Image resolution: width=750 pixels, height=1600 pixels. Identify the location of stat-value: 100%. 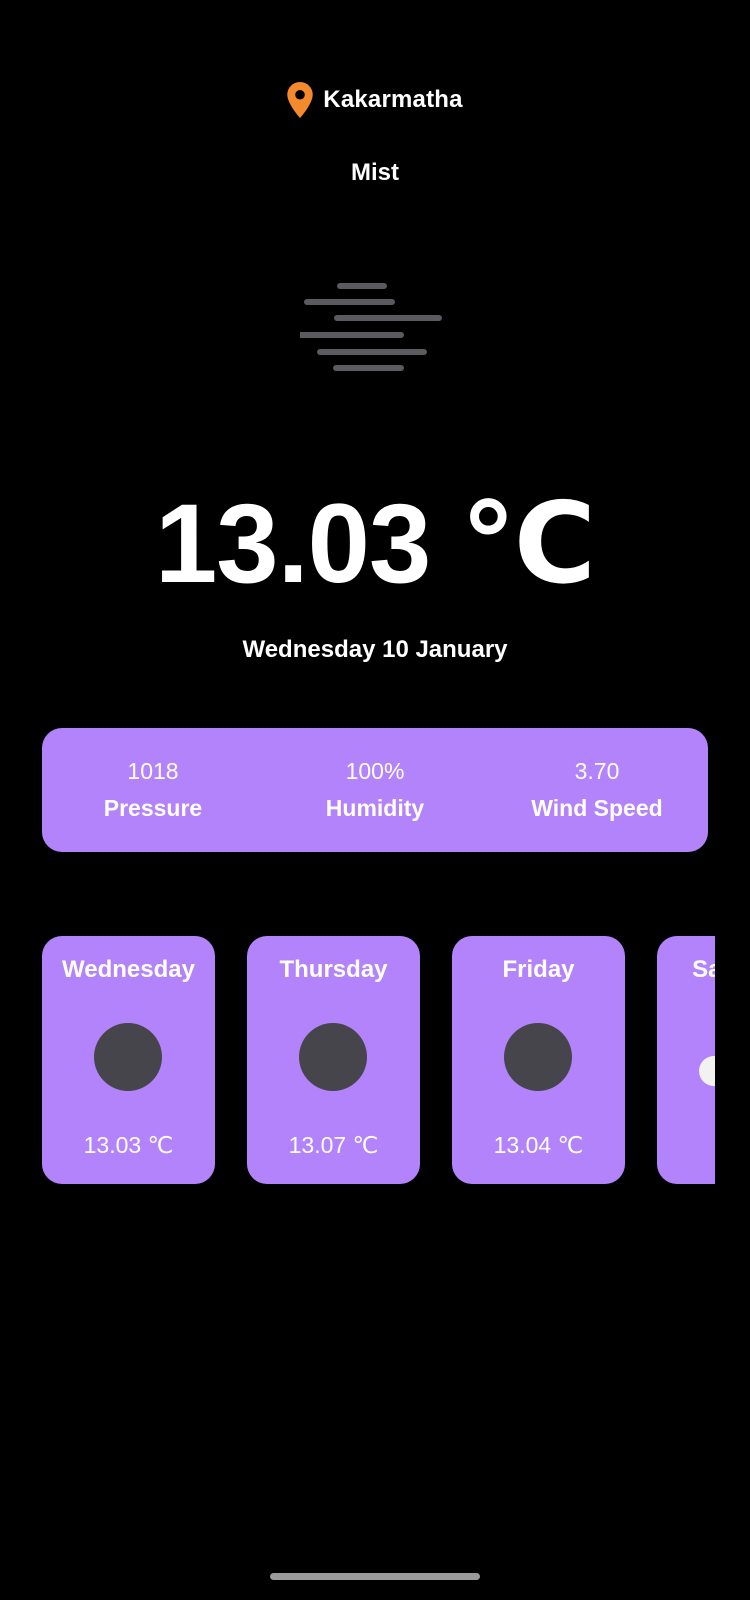
(375, 771).